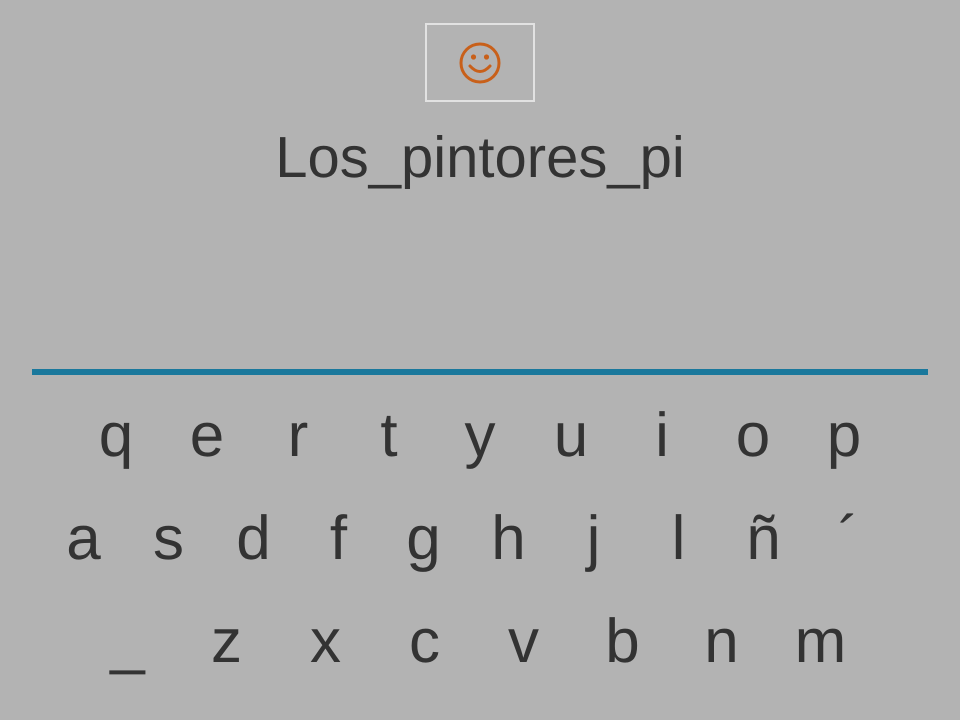 The width and height of the screenshot is (960, 720). Describe the element at coordinates (721, 641) in the screenshot. I see `letter-key: n` at that location.